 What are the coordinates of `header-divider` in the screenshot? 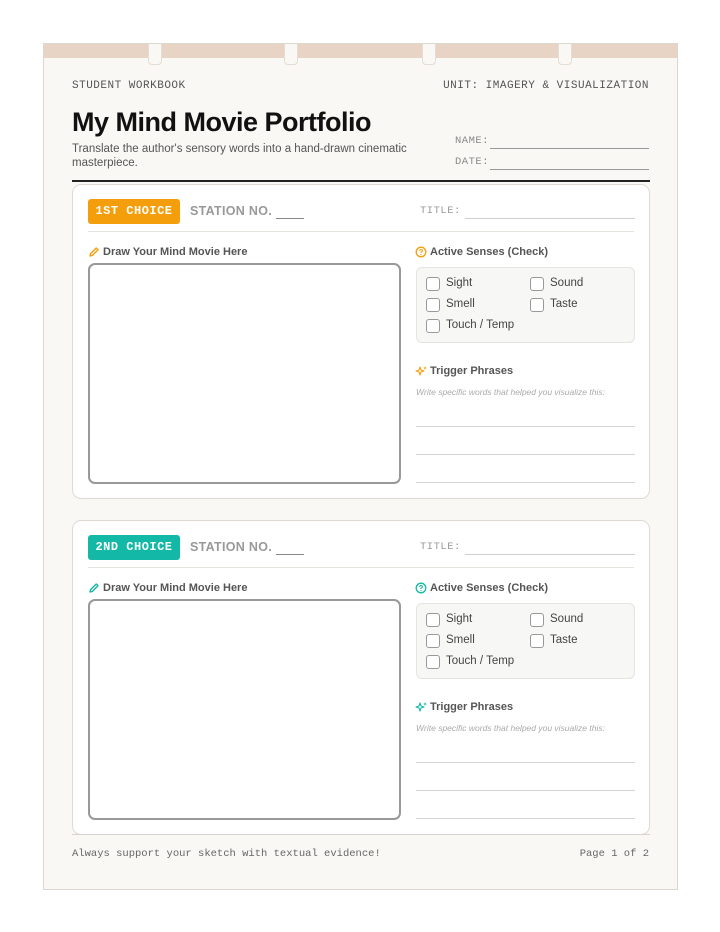 It's located at (361, 181).